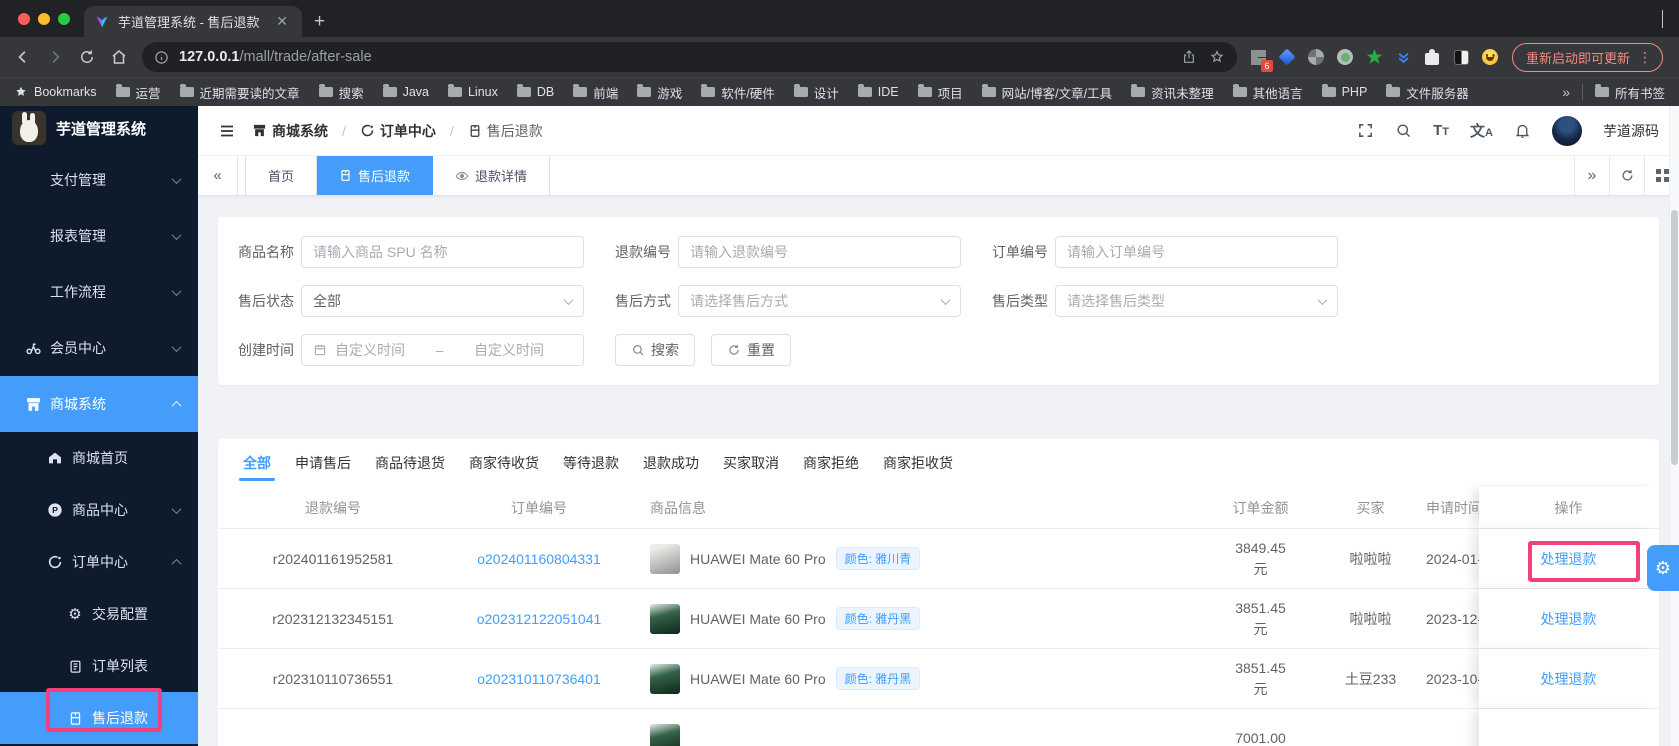 This screenshot has width=1679, height=746. Describe the element at coordinates (1432, 57) in the screenshot. I see `extensions-puzzle-icon` at that location.